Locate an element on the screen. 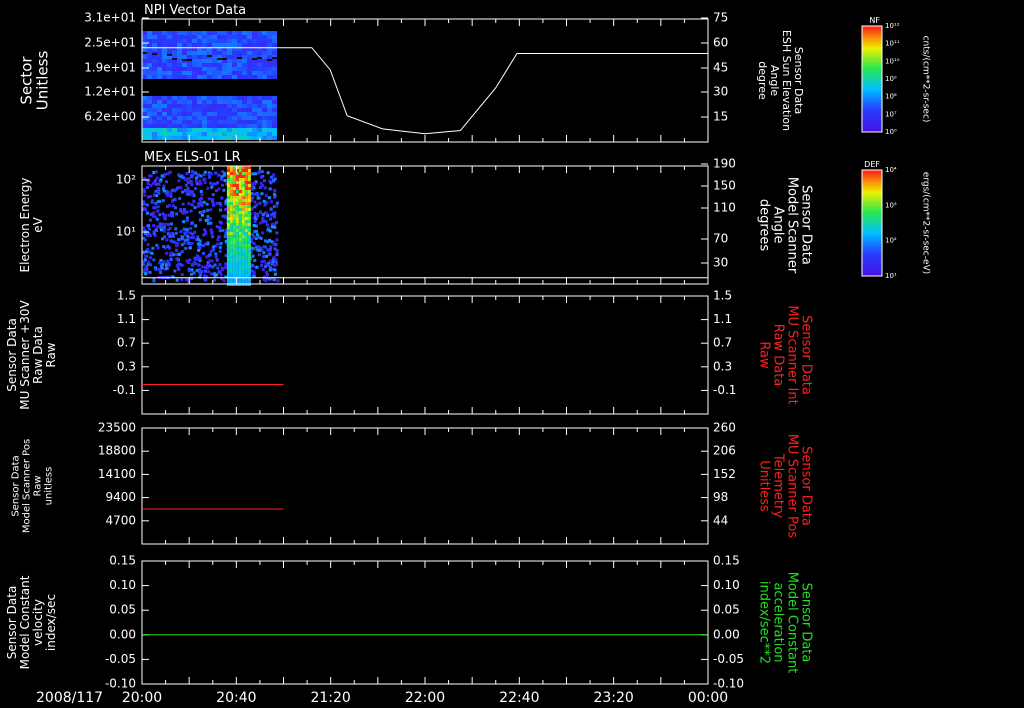 This screenshot has width=1024, height=708. y-tick-label: 0.00 is located at coordinates (122, 634).